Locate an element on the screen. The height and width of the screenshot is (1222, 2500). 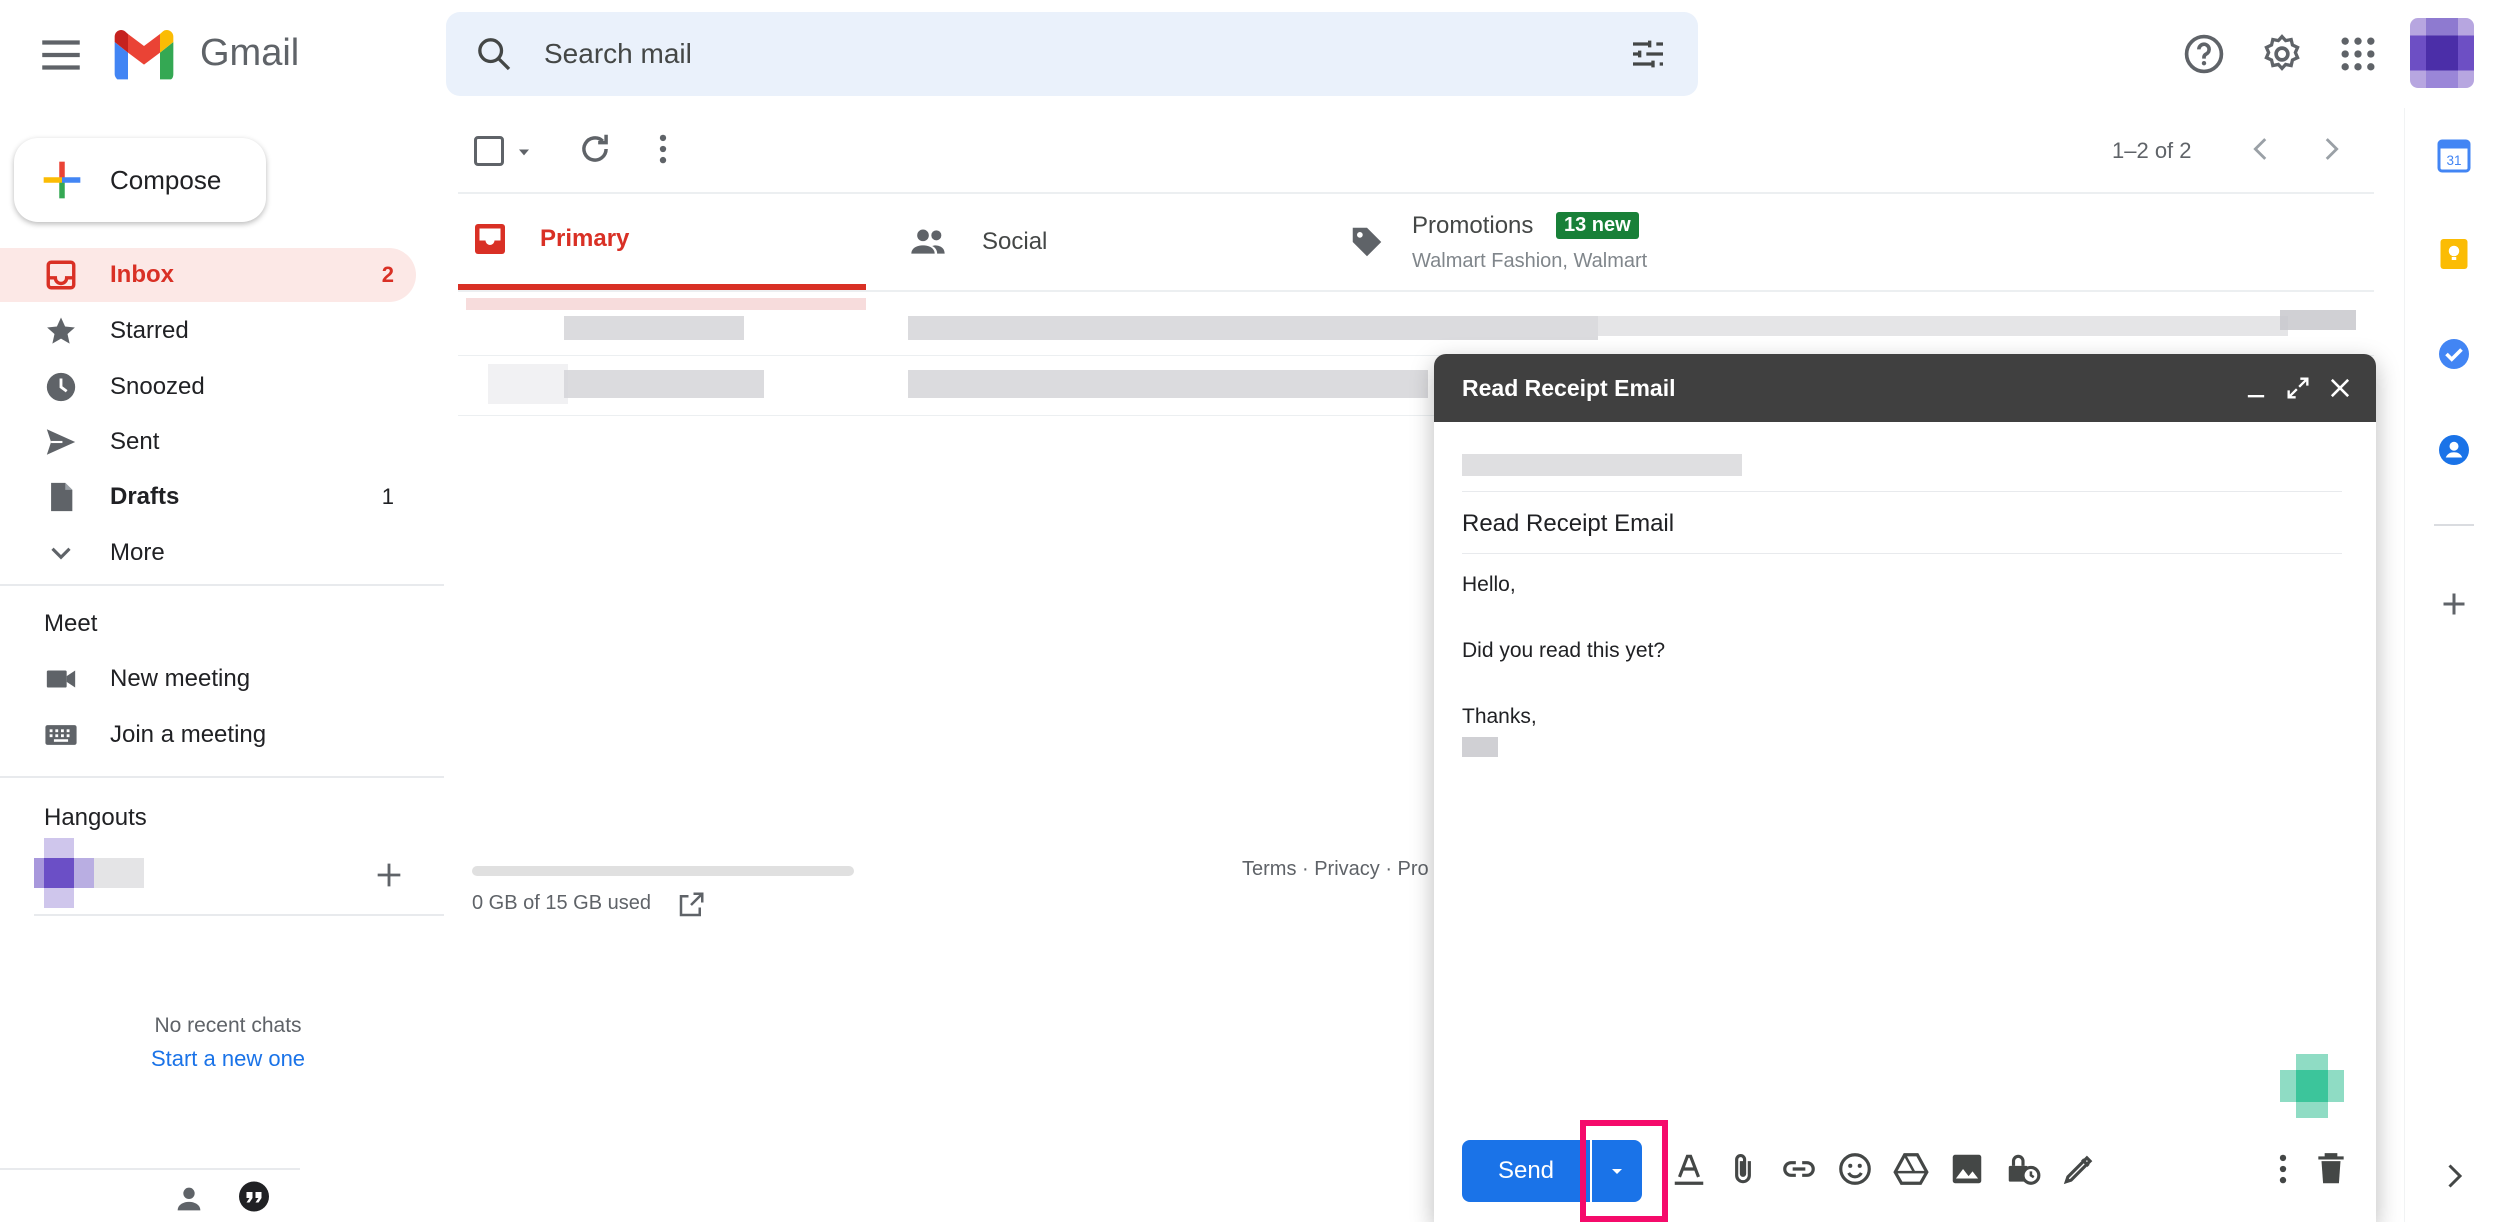
calendar-icon: 31 is located at coordinates (2454, 156).